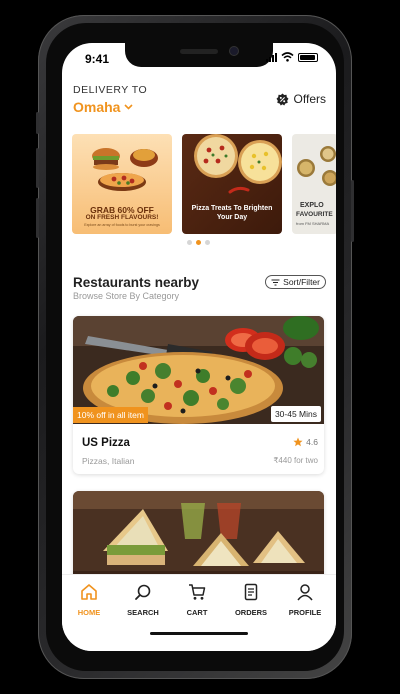  I want to click on tab-profile: PROFILE, so click(305, 600).